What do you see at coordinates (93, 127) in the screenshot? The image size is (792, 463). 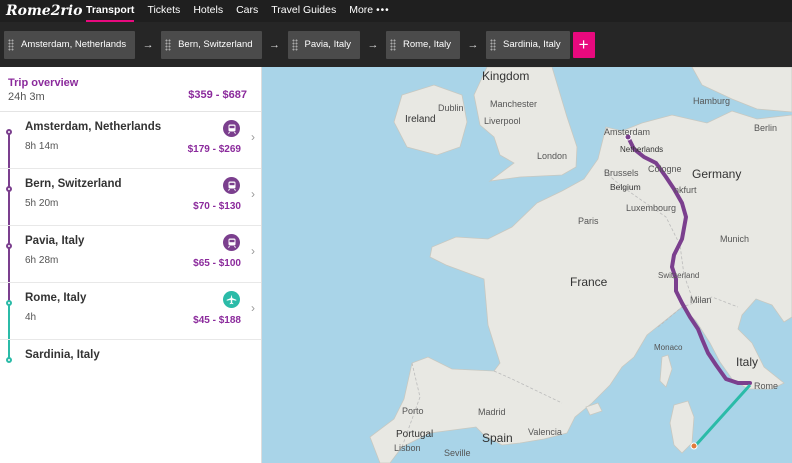 I see `segment-city: Amsterdam, Netherlands` at bounding box center [93, 127].